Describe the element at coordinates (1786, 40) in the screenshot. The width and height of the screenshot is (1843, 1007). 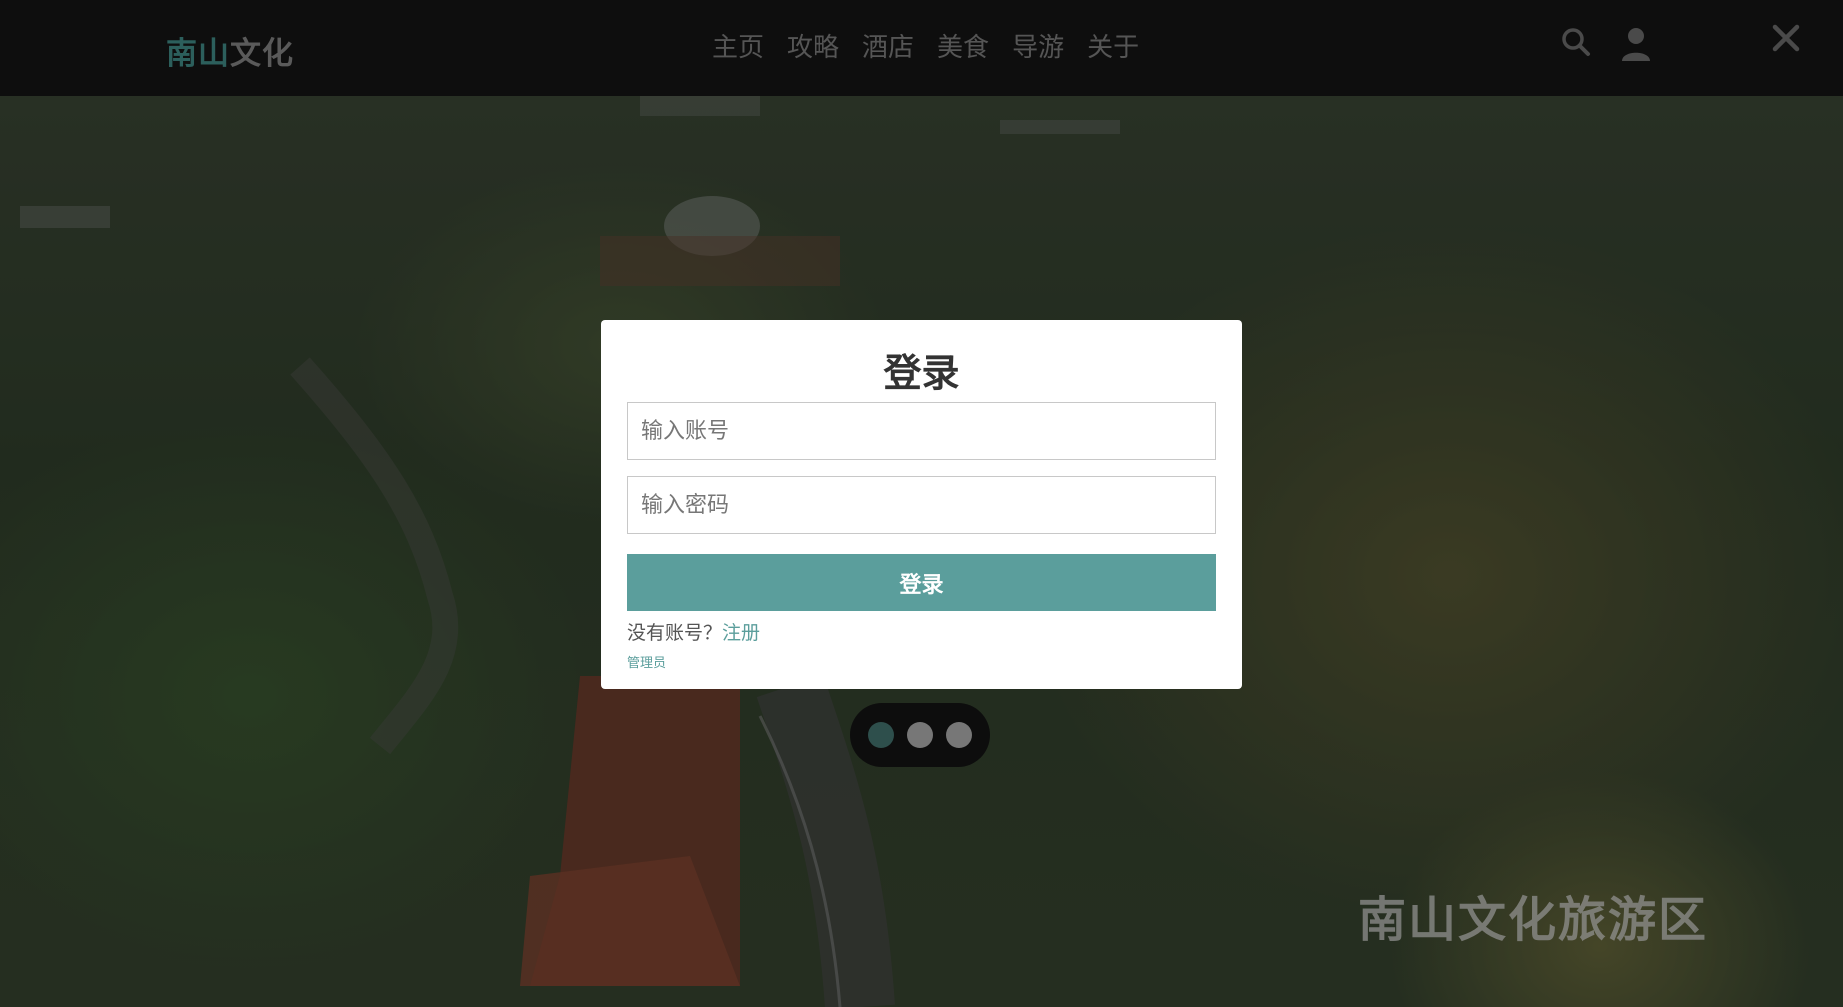
I see `close-icon` at that location.